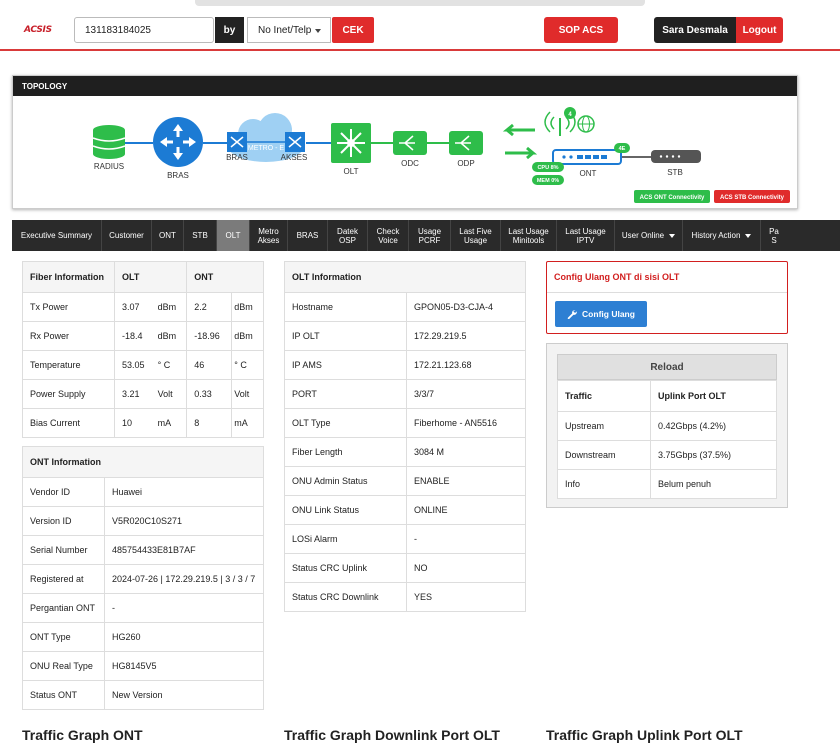 The width and height of the screenshot is (840, 754). Describe the element at coordinates (713, 455) in the screenshot. I see `traffic-row-value: 3.75Gbps (37.5%)` at that location.